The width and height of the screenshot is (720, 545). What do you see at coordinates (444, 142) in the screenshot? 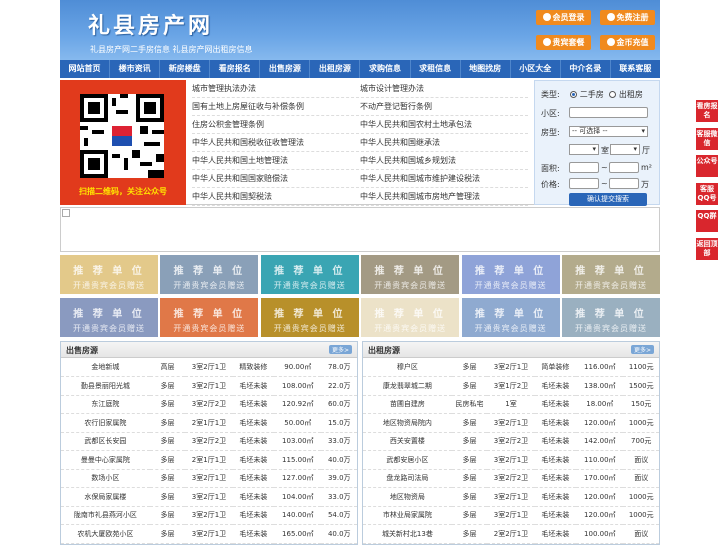
I see `policy-link: 中华人民共和国继承法` at bounding box center [444, 142].